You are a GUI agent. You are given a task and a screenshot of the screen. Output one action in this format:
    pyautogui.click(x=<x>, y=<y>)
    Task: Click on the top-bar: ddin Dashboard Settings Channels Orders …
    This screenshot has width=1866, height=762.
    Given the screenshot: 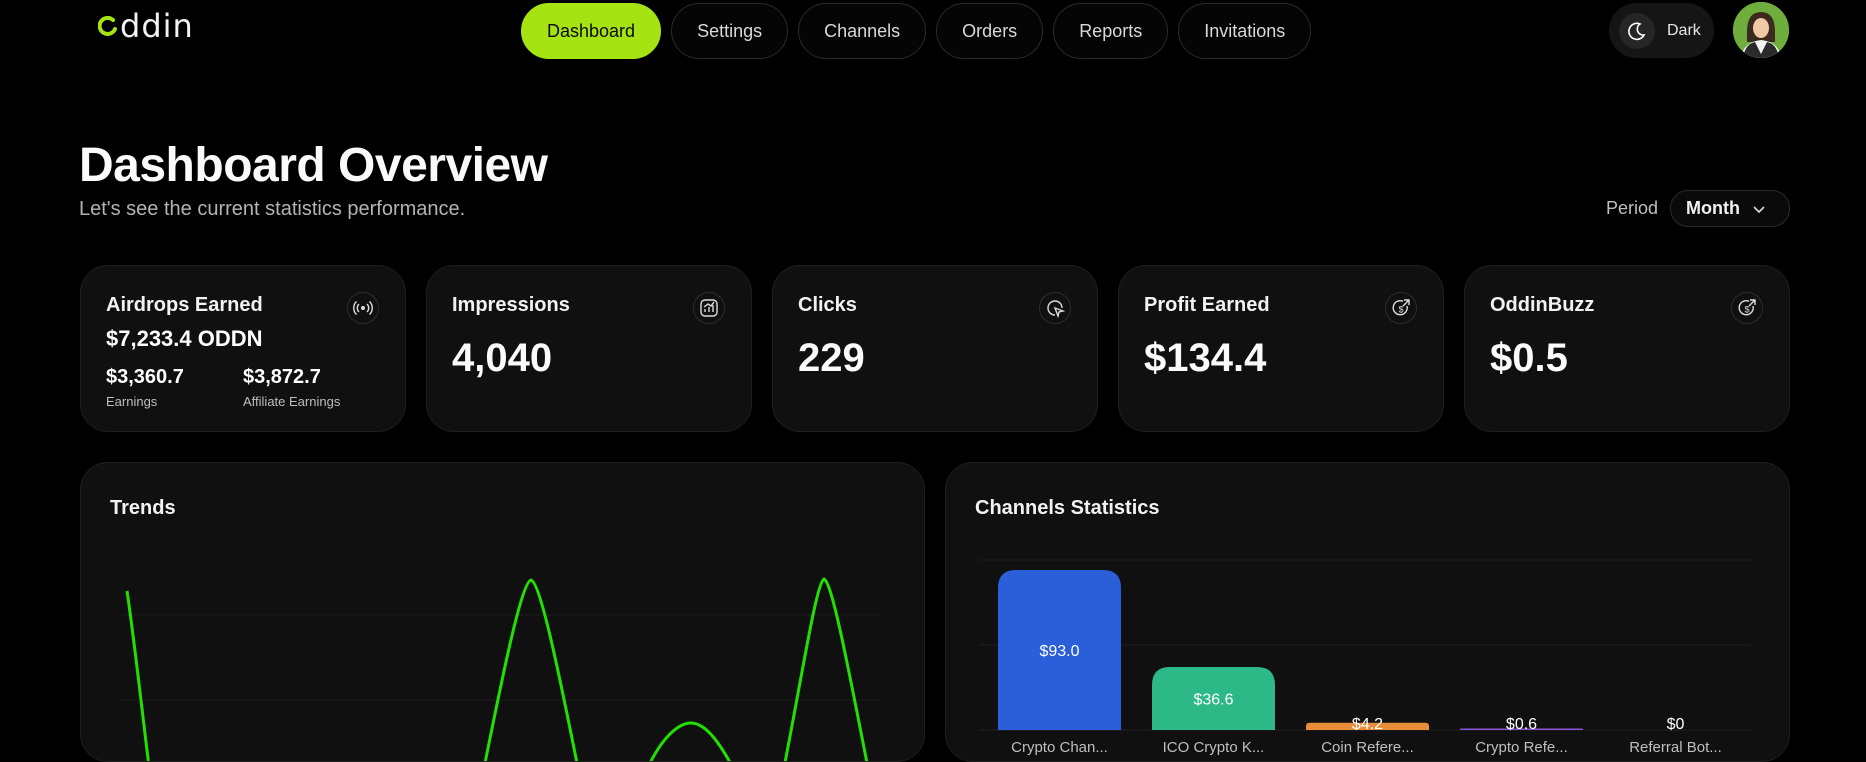 What is the action you would take?
    pyautogui.click(x=933, y=31)
    